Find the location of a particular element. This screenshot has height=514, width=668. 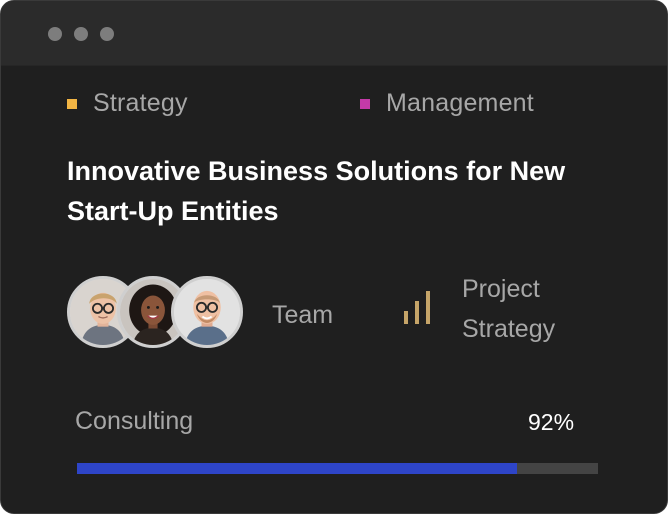

project-label-line2: Strategy is located at coordinates (509, 329).